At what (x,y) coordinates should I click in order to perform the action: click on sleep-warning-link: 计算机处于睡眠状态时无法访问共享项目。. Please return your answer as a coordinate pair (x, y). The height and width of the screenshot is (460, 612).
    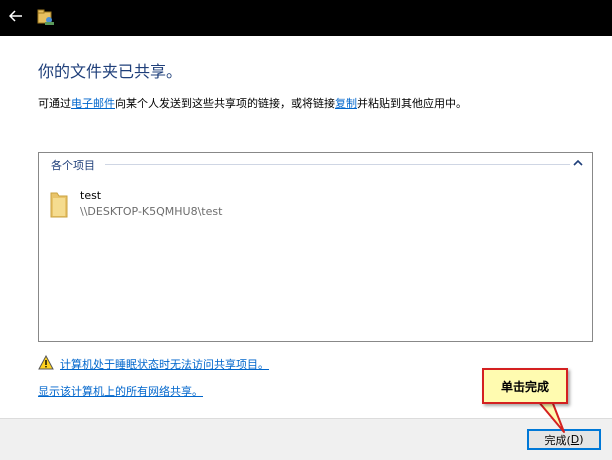
    Looking at the image, I should click on (164, 364).